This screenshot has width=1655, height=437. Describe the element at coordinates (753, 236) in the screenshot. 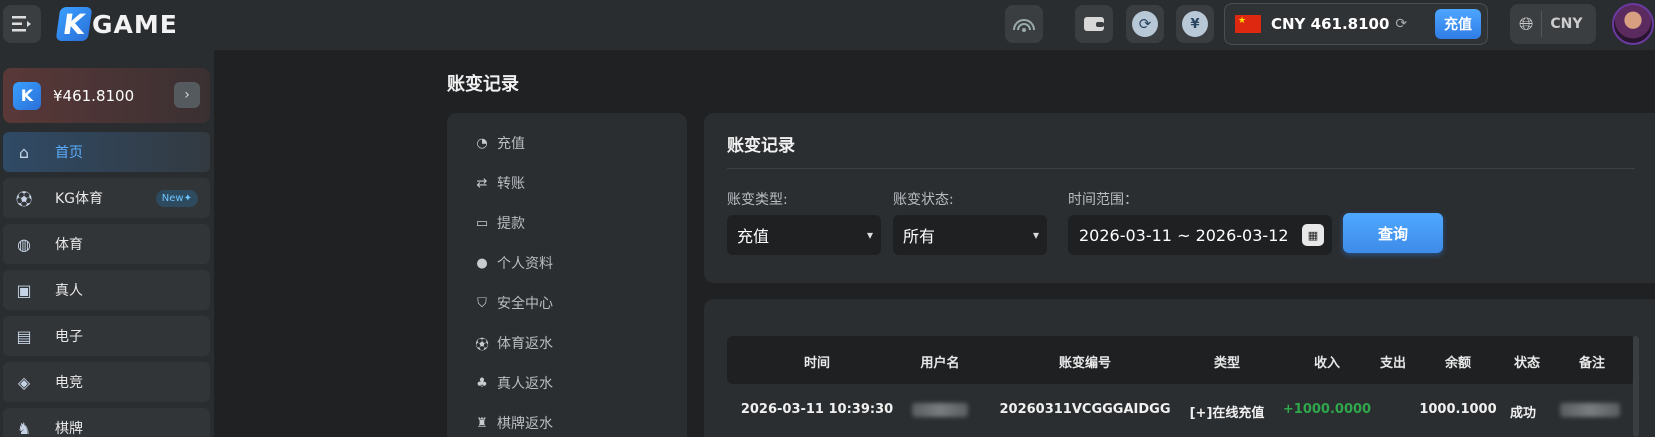

I see `type-value: 充值` at that location.